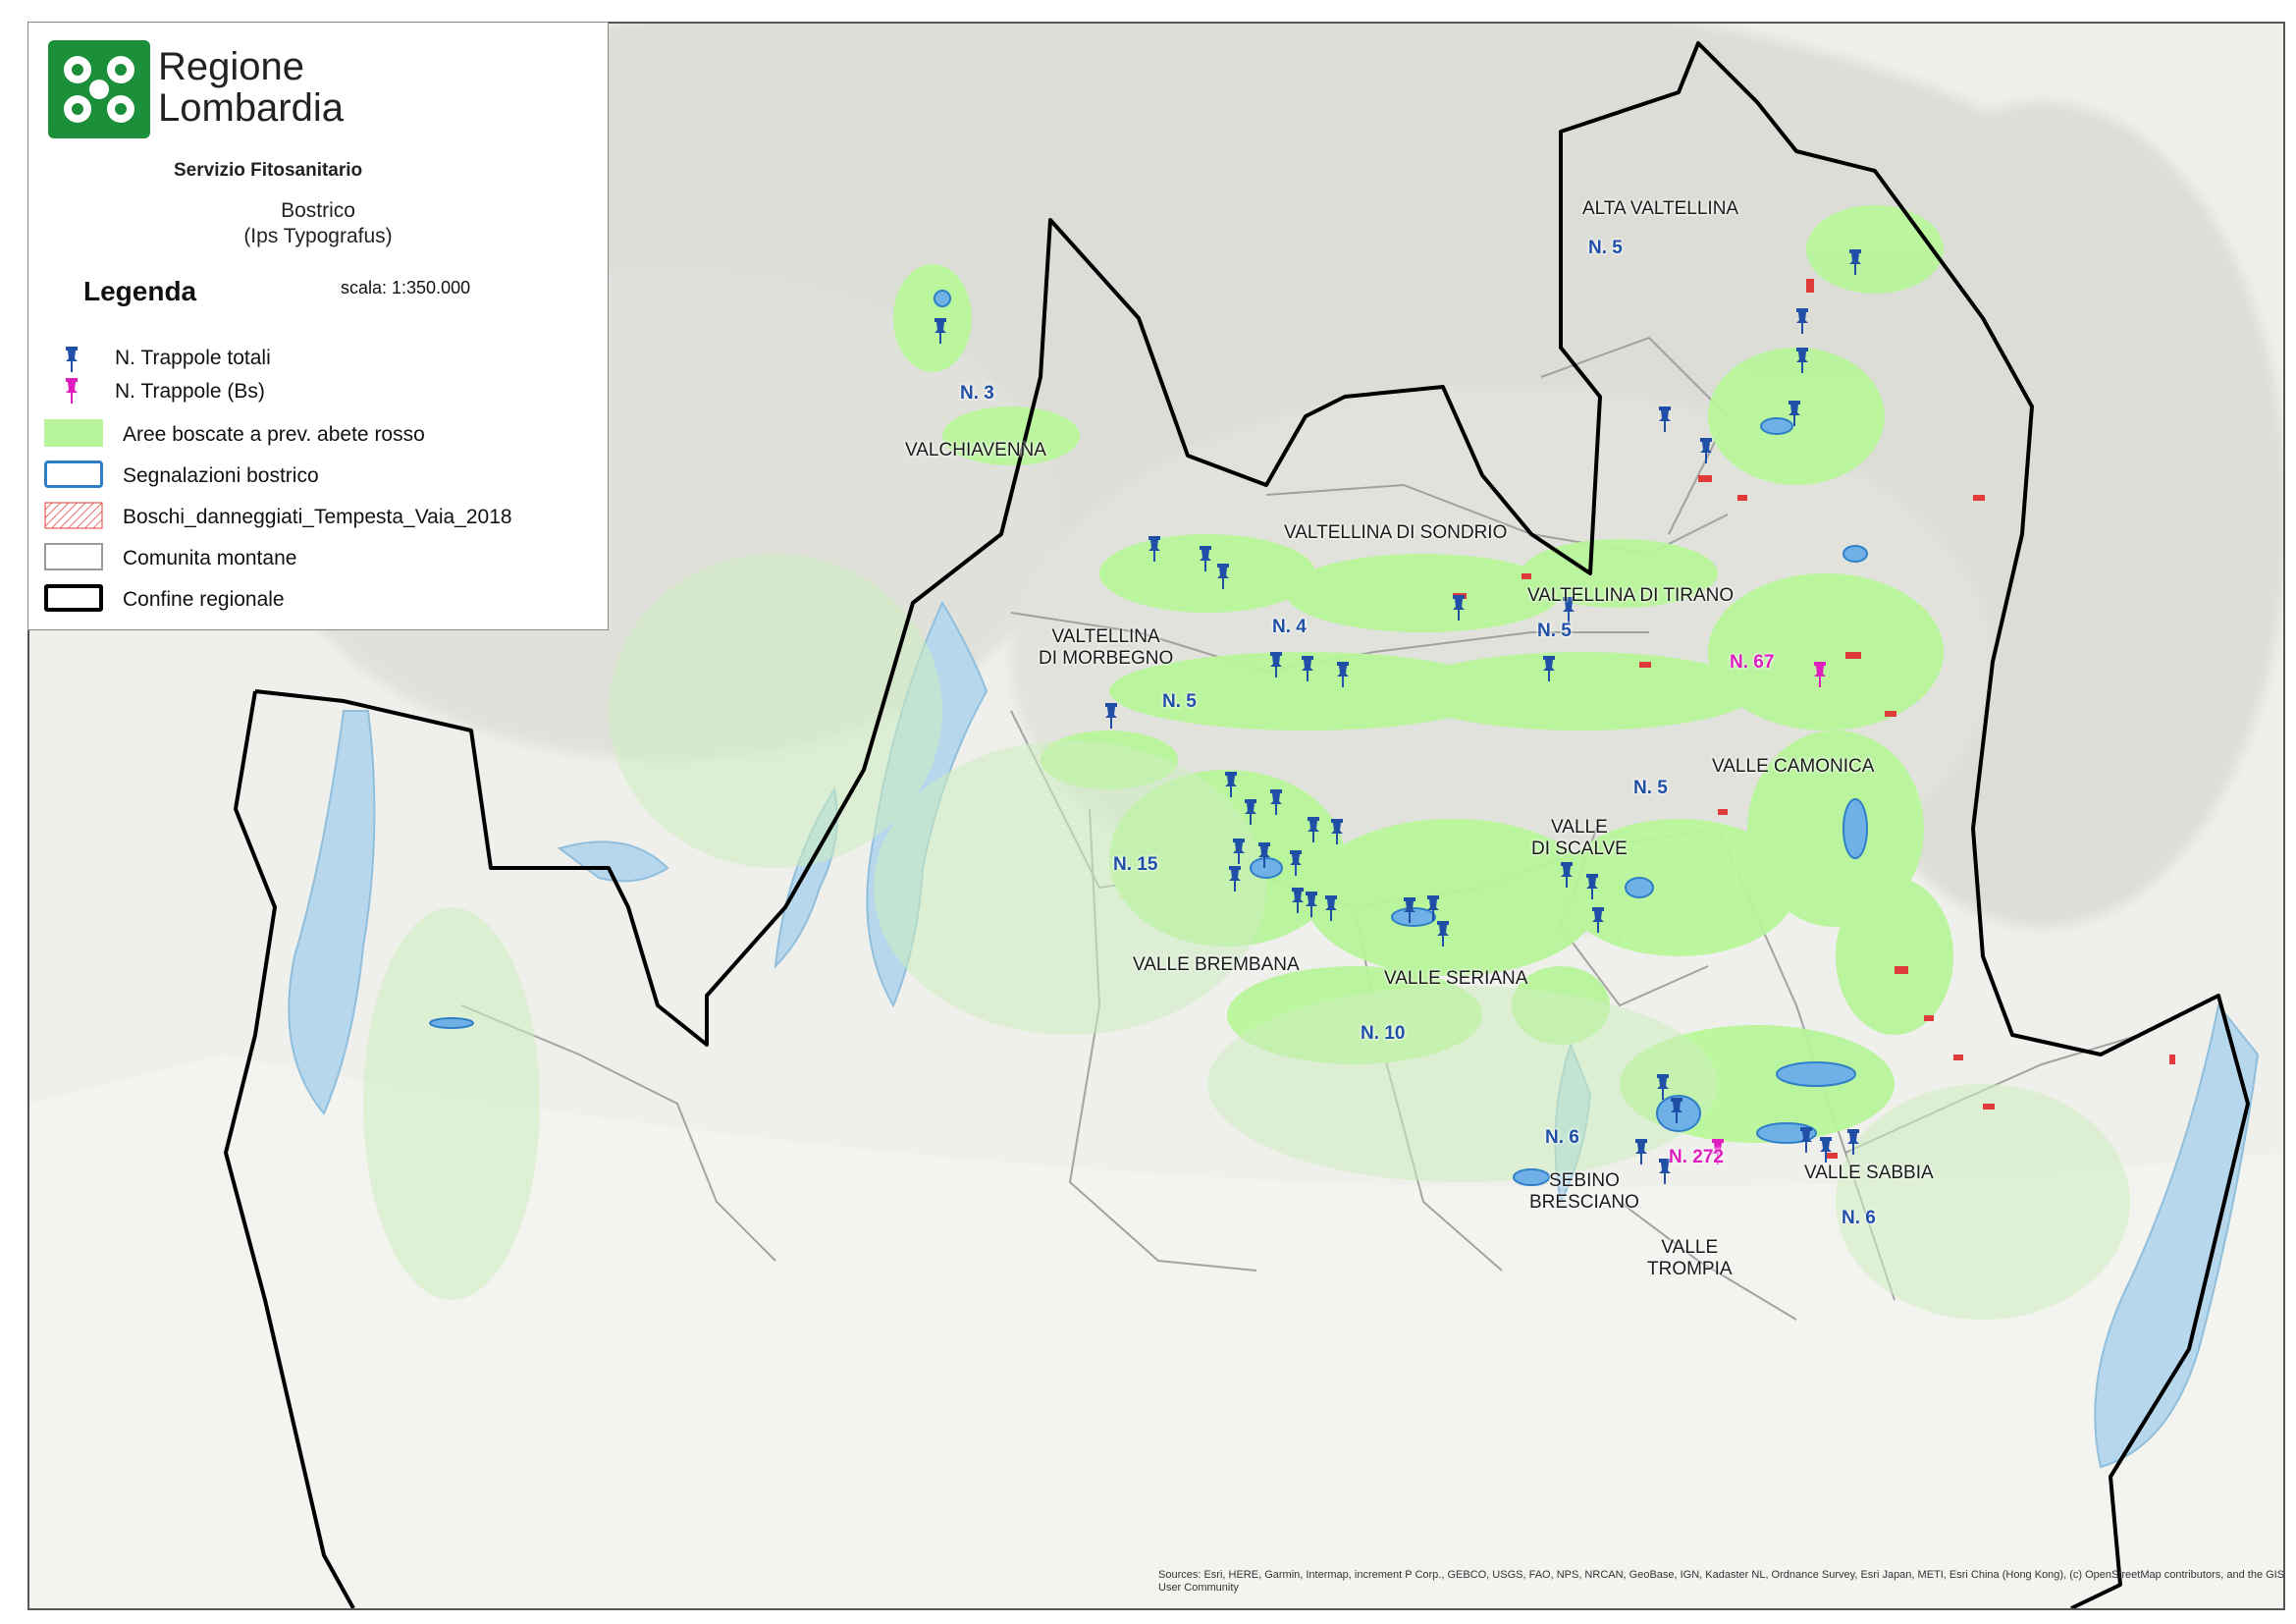  I want to click on legend-swatch-blue-outline, so click(74, 474).